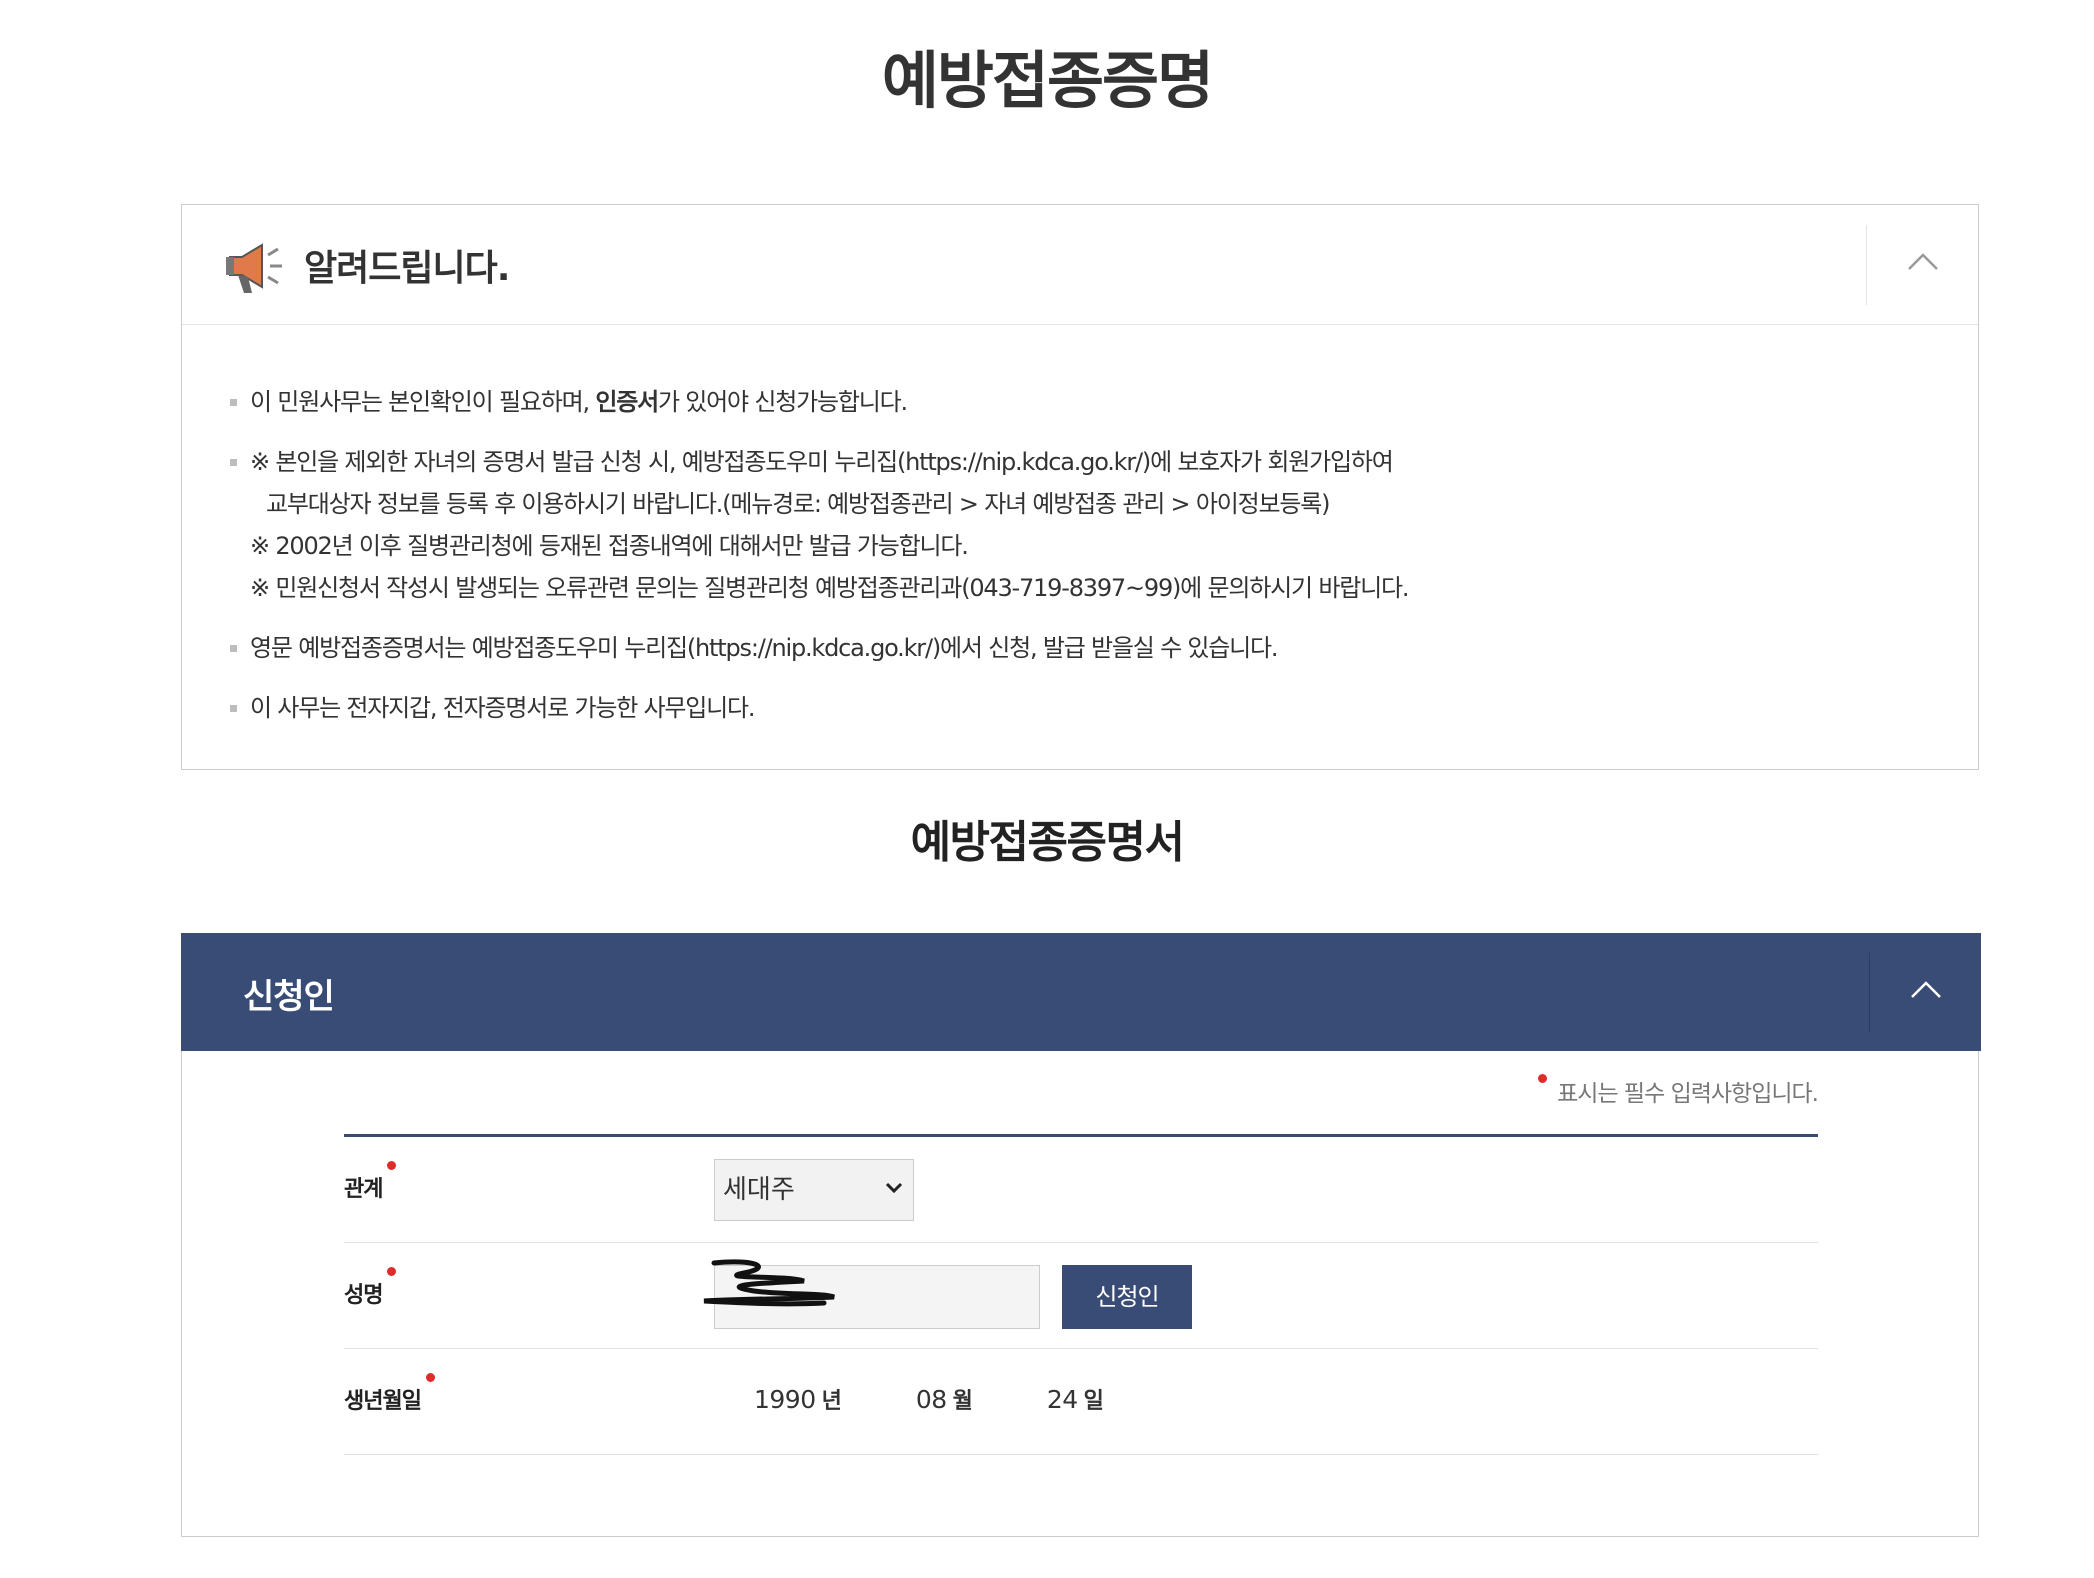 Image resolution: width=2094 pixels, height=1578 pixels. I want to click on relation-select: 세대주, so click(814, 1190).